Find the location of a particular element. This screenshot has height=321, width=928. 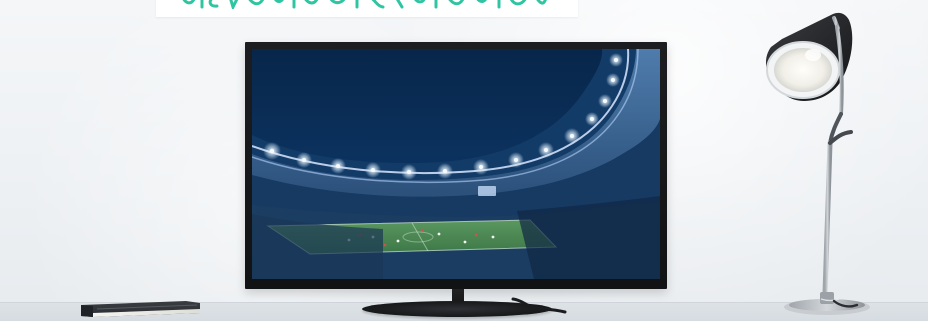

book-icon is located at coordinates (140, 309).